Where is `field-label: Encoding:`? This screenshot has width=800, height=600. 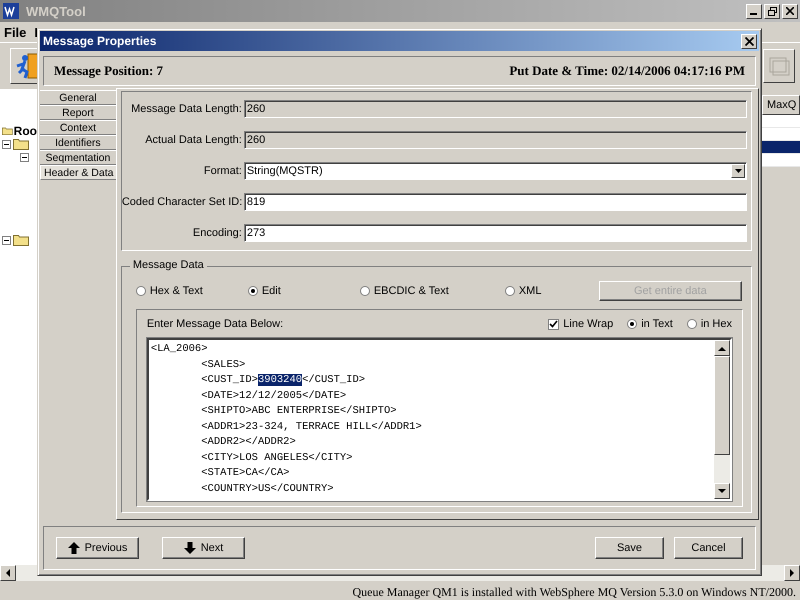 field-label: Encoding: is located at coordinates (217, 232).